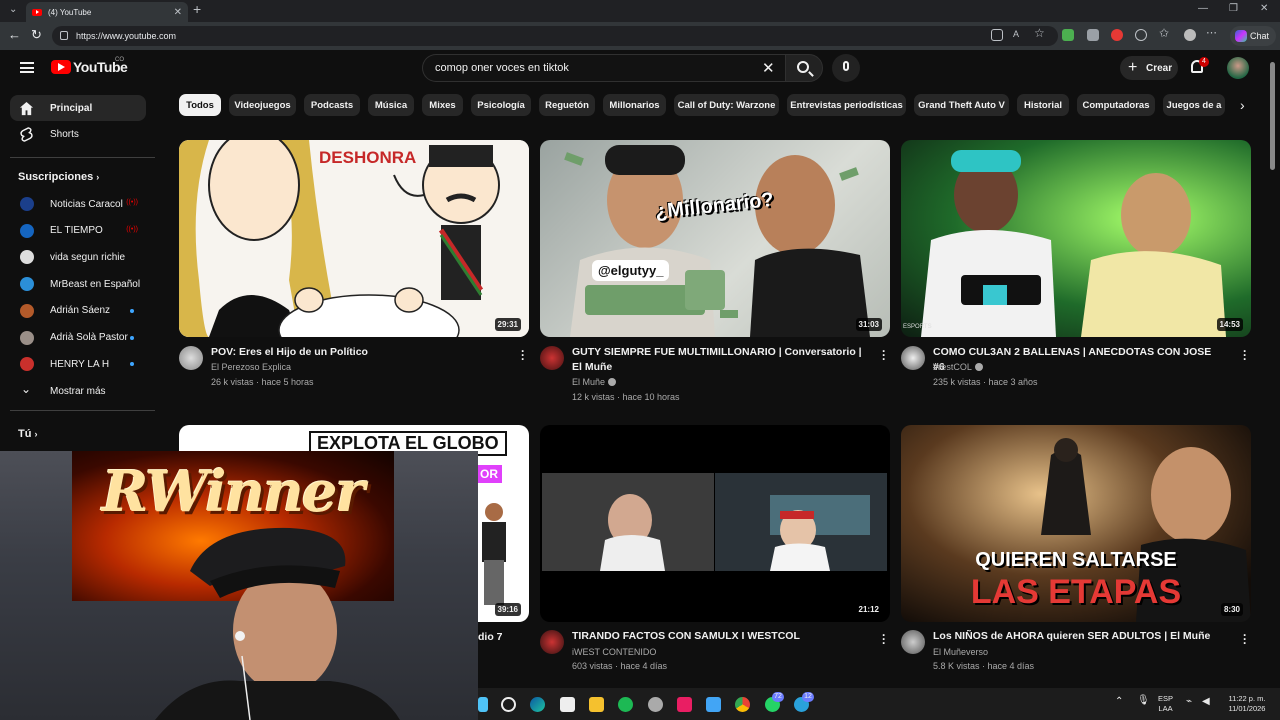 Image resolution: width=1280 pixels, height=720 pixels. Describe the element at coordinates (742, 704) in the screenshot. I see `chrome-icon` at that location.